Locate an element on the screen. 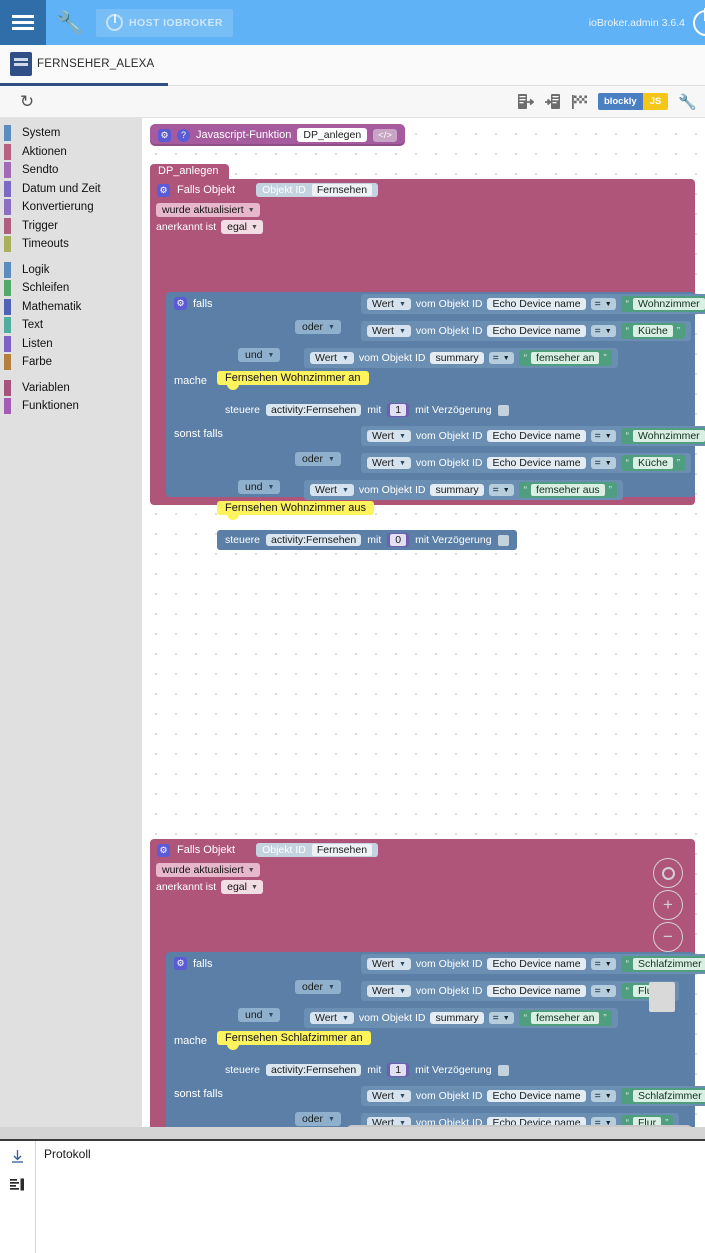  toolbox-item-farbe: Farbe is located at coordinates (71, 362).